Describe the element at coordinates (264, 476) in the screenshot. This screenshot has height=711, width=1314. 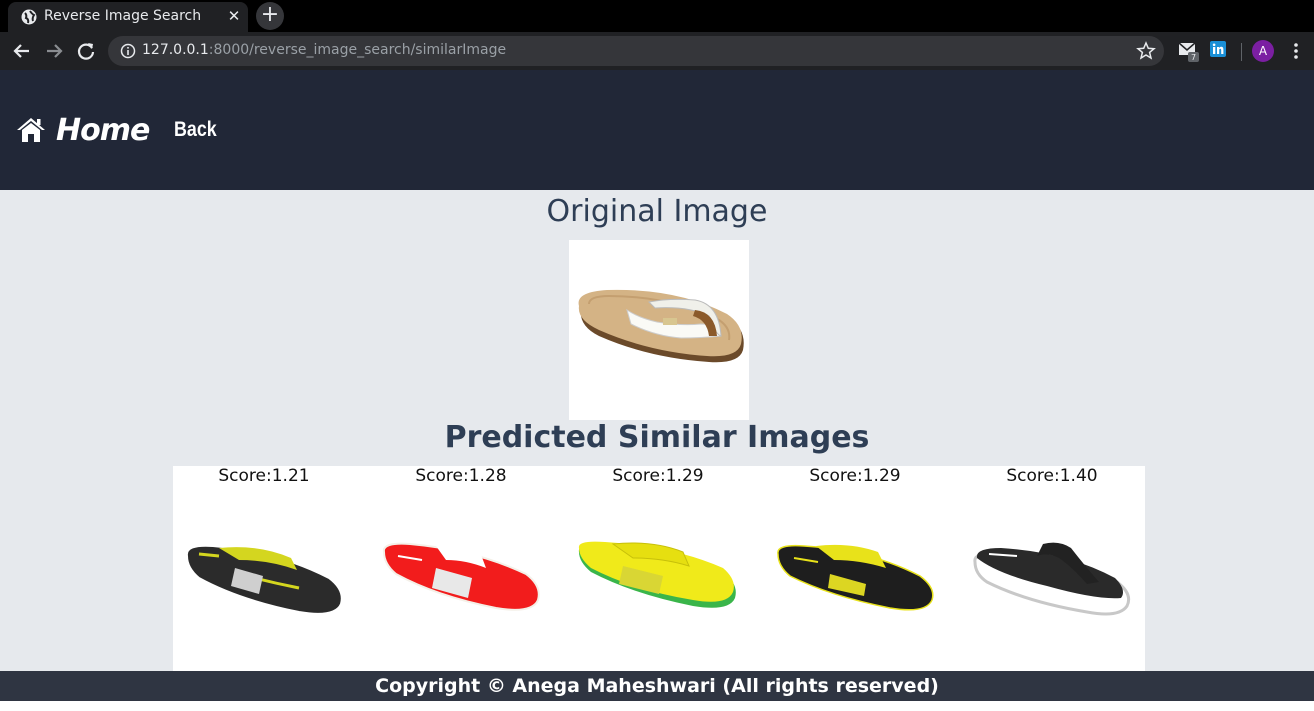
I see `similarity-score: Score:1.21` at that location.